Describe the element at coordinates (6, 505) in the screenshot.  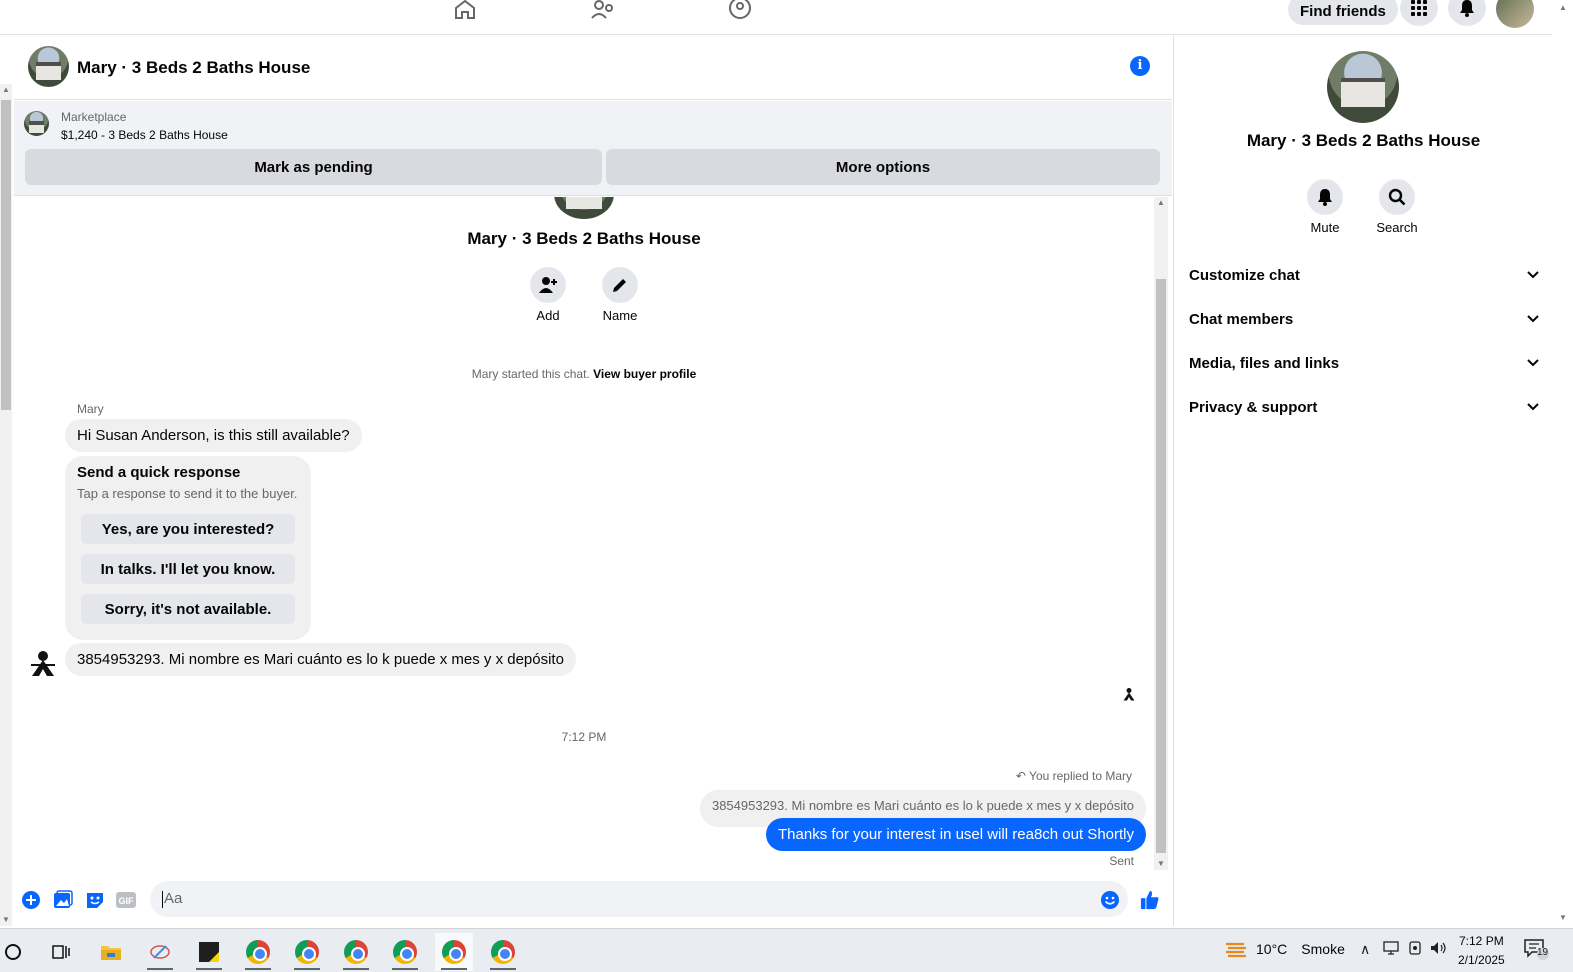
I see `page-scrollbar: ▲ ▼` at that location.